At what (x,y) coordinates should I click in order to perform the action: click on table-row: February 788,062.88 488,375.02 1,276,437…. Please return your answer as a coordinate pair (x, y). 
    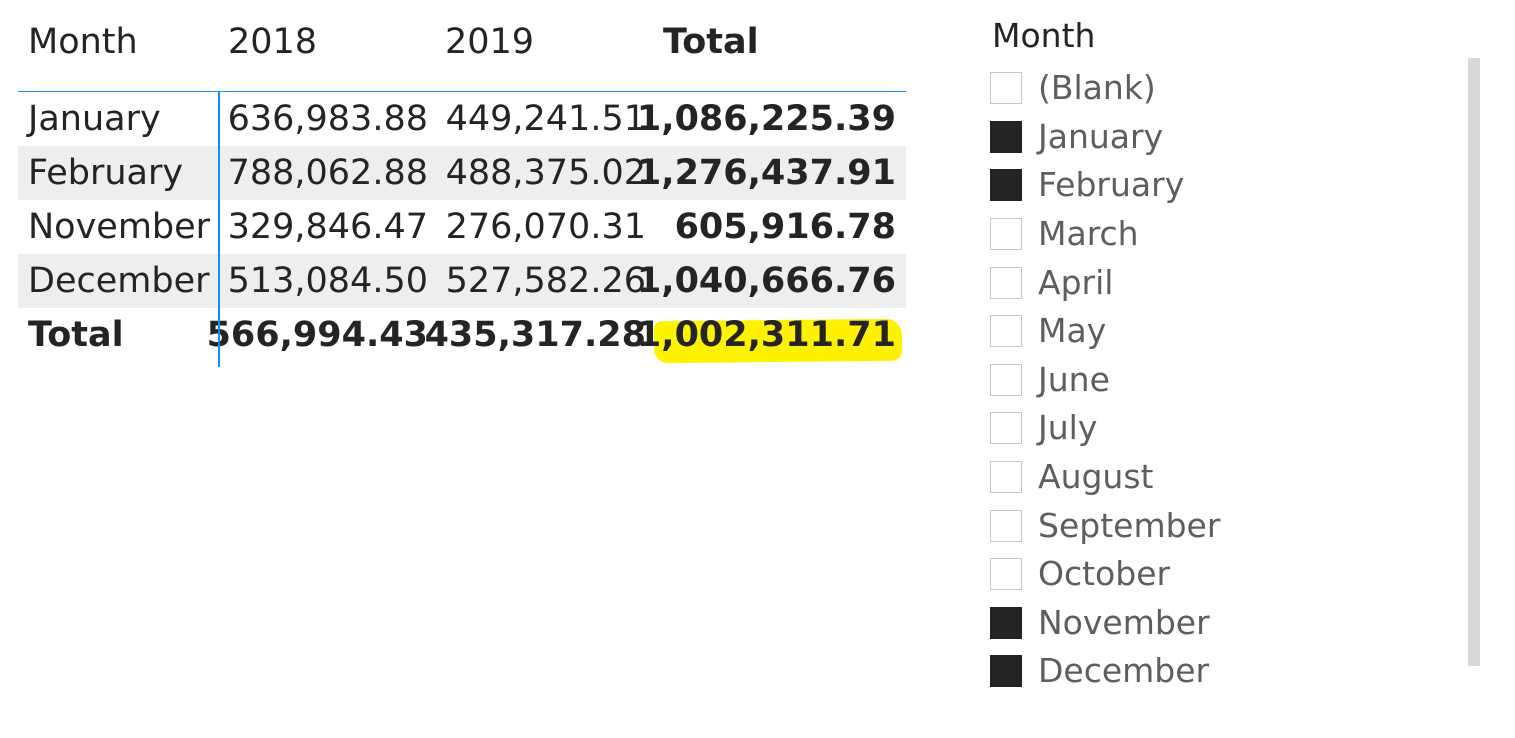
    Looking at the image, I should click on (462, 173).